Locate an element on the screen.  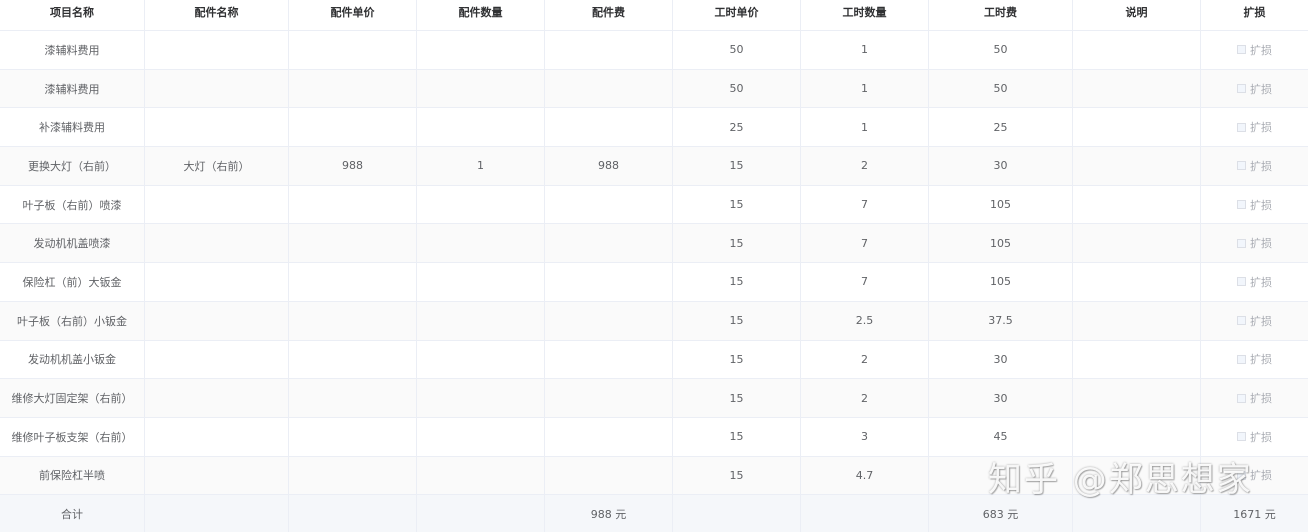
table-row: 维修叶子板支架（右前） 15 3 45 扩损 is located at coordinates (654, 437).